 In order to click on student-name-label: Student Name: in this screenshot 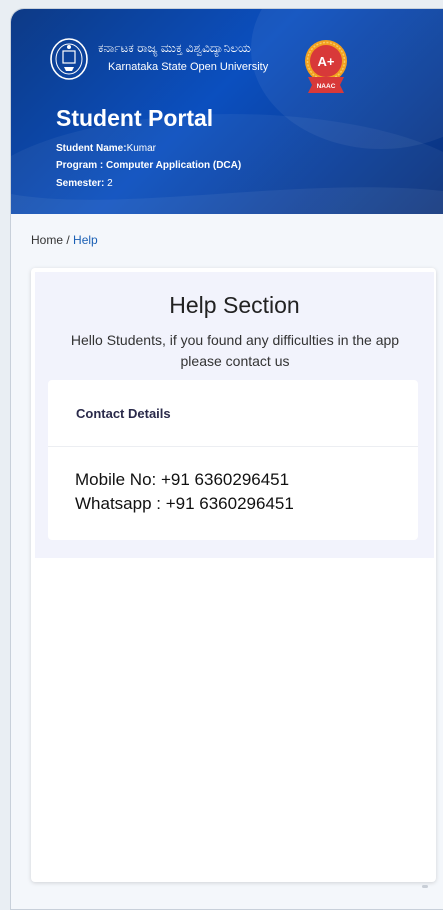, I will do `click(91, 148)`.